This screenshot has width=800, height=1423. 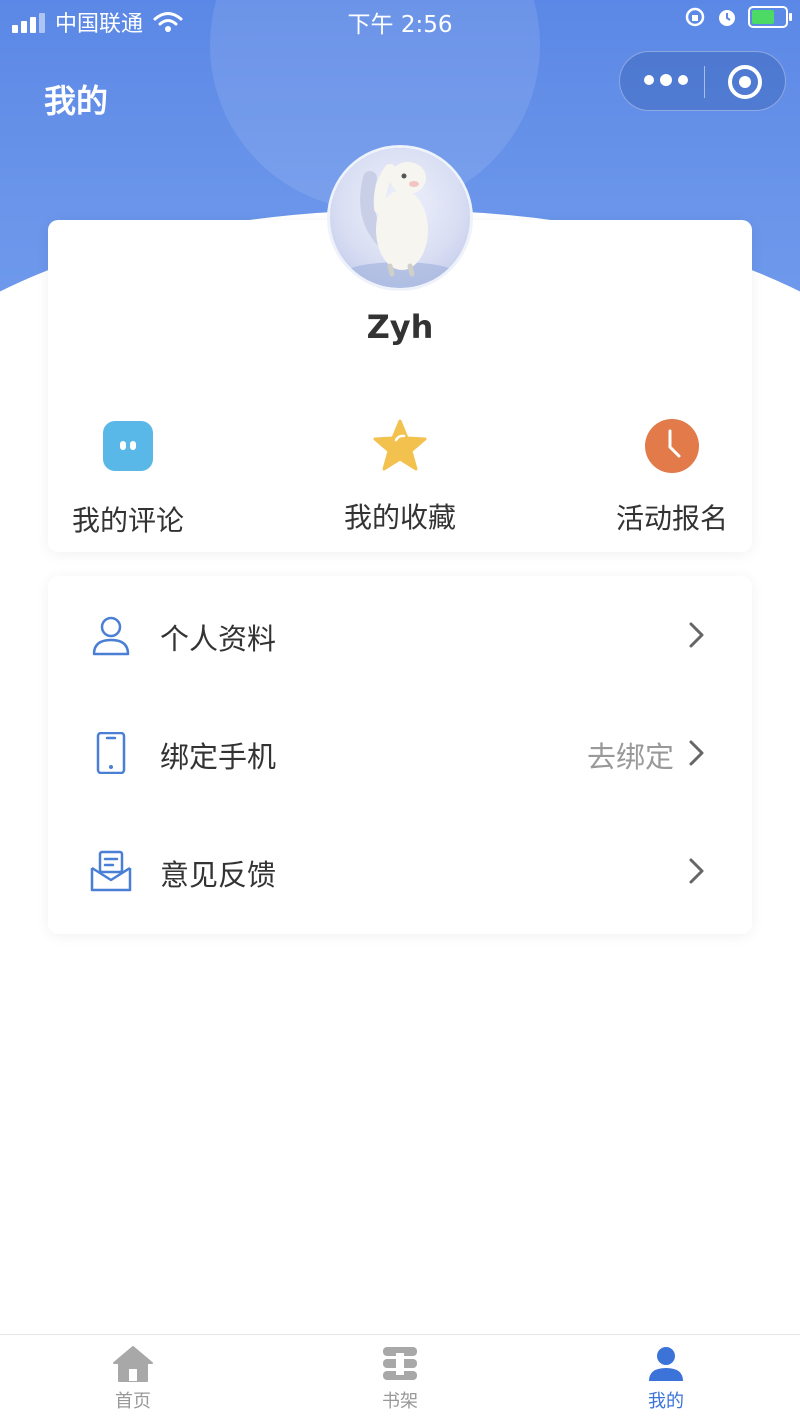 I want to click on alarm-icon, so click(x=727, y=18).